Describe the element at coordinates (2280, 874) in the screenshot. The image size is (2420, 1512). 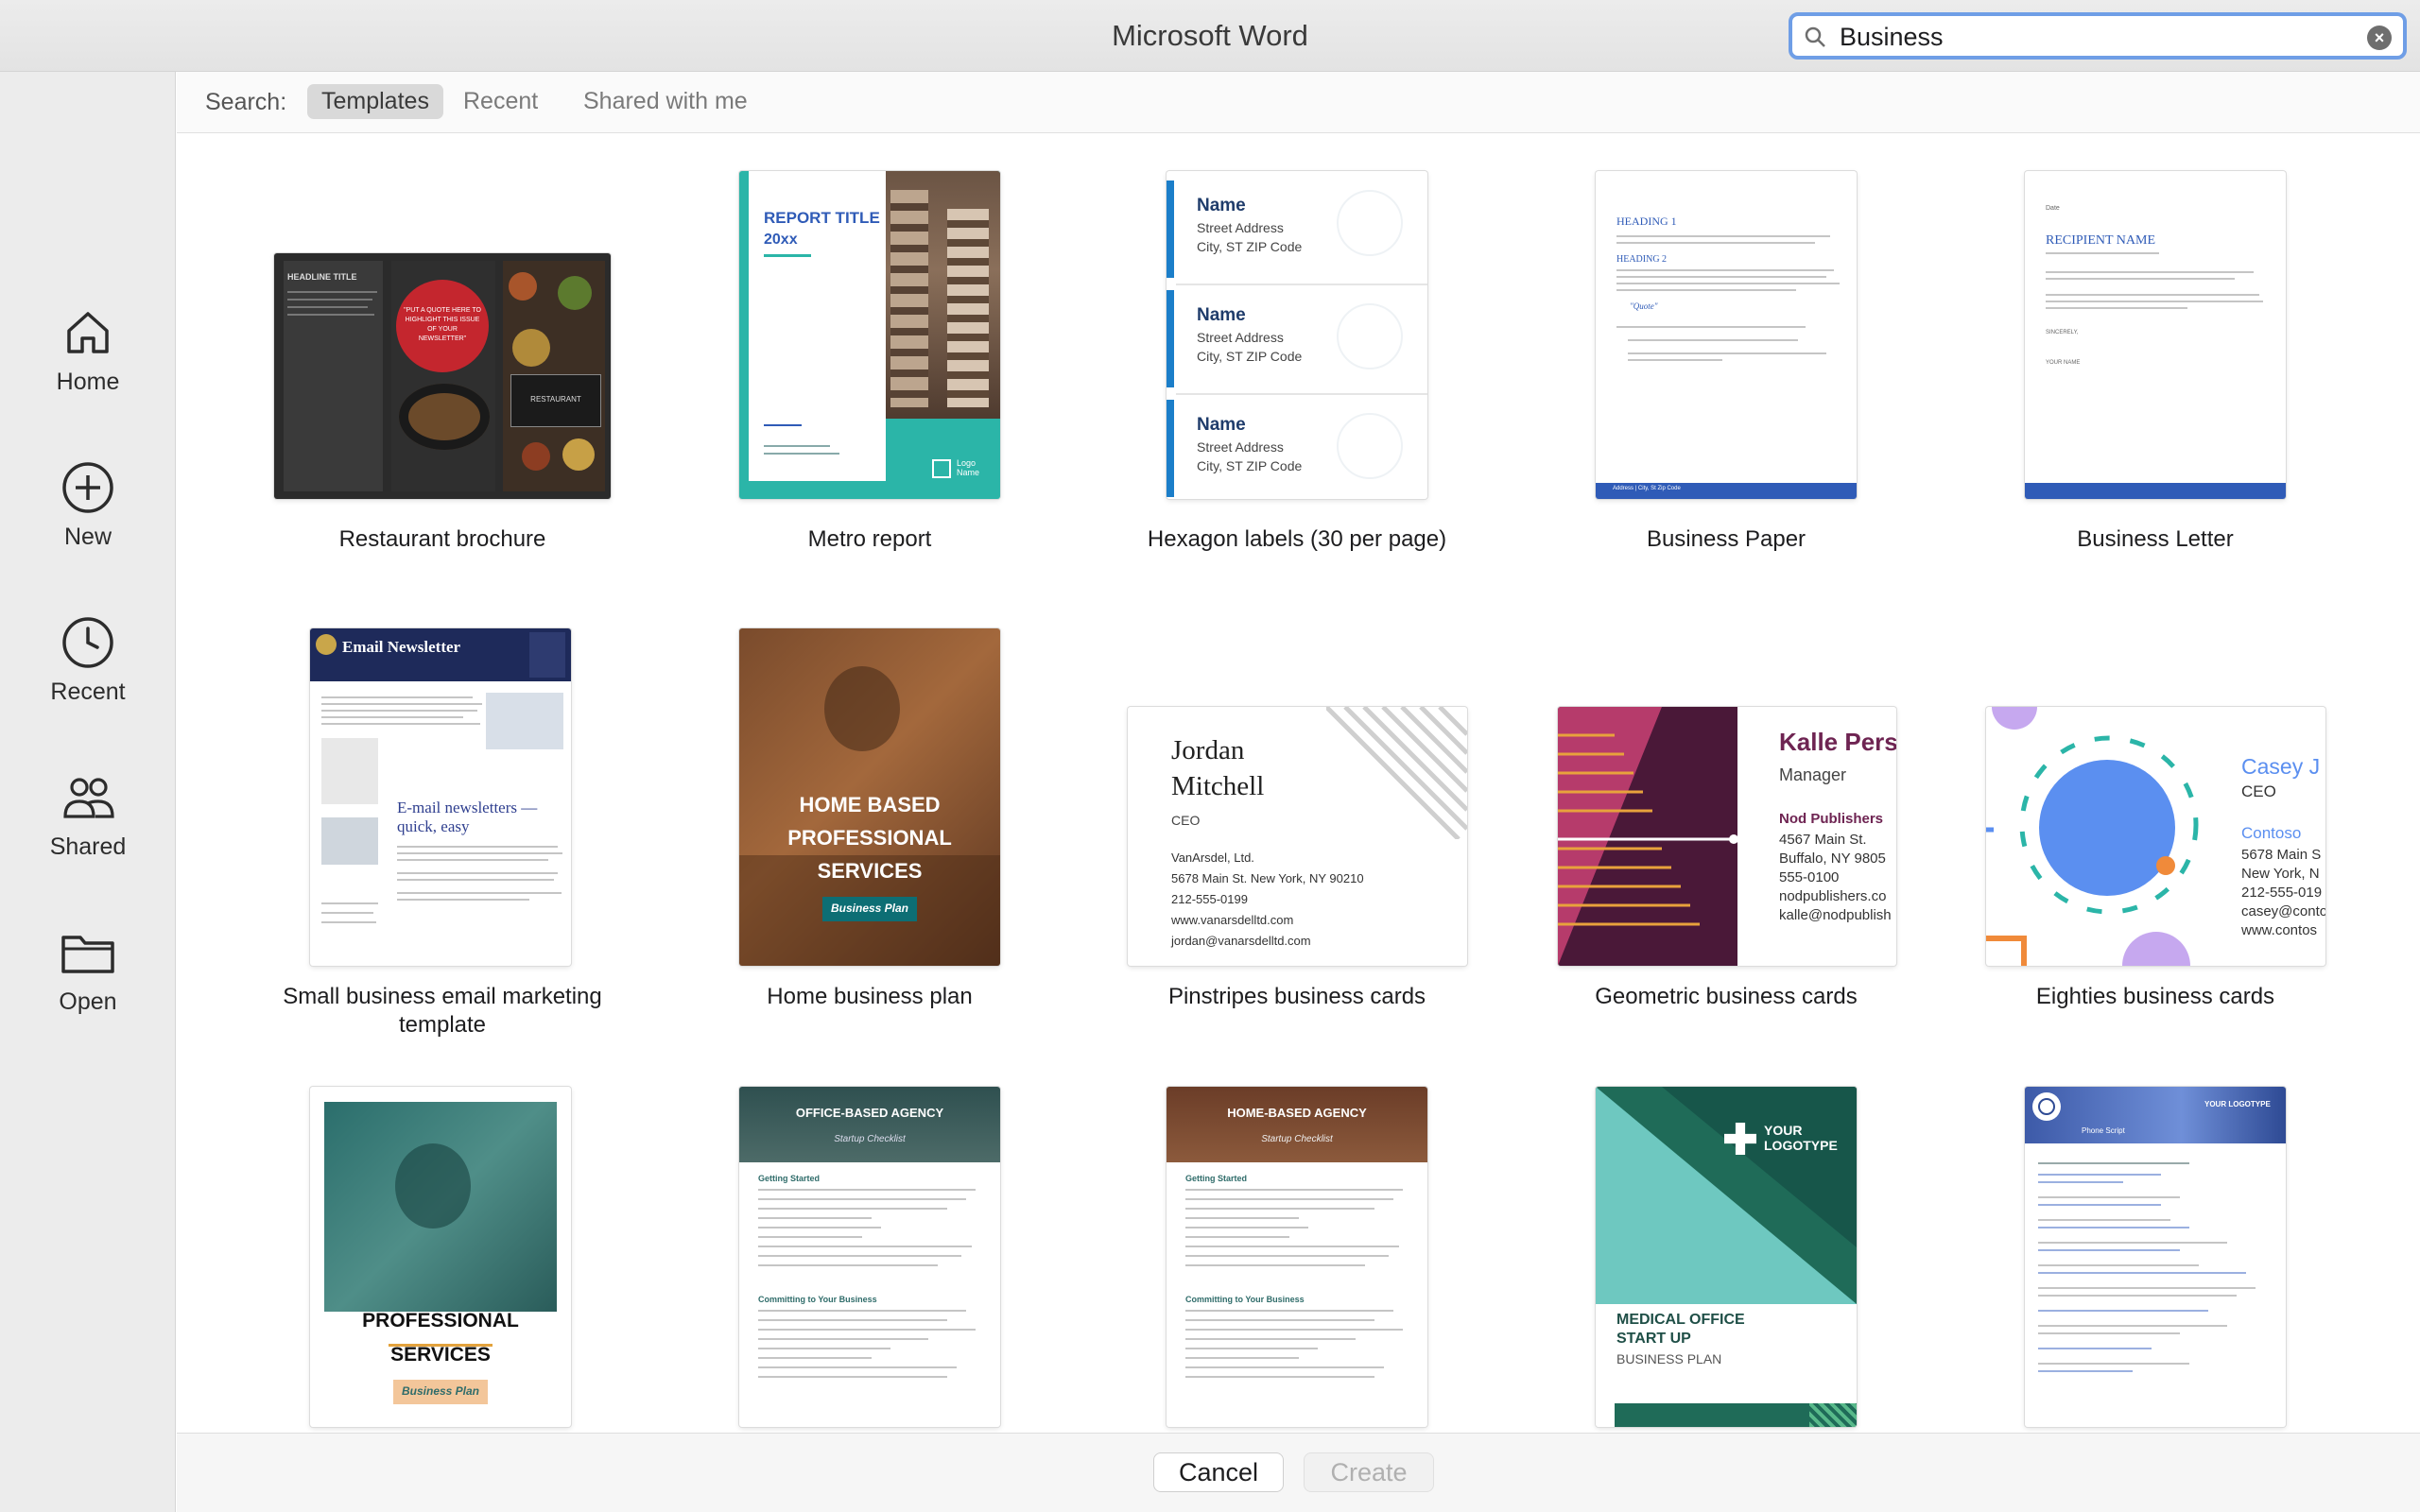
I see `thumb-address-2: New York, N` at that location.